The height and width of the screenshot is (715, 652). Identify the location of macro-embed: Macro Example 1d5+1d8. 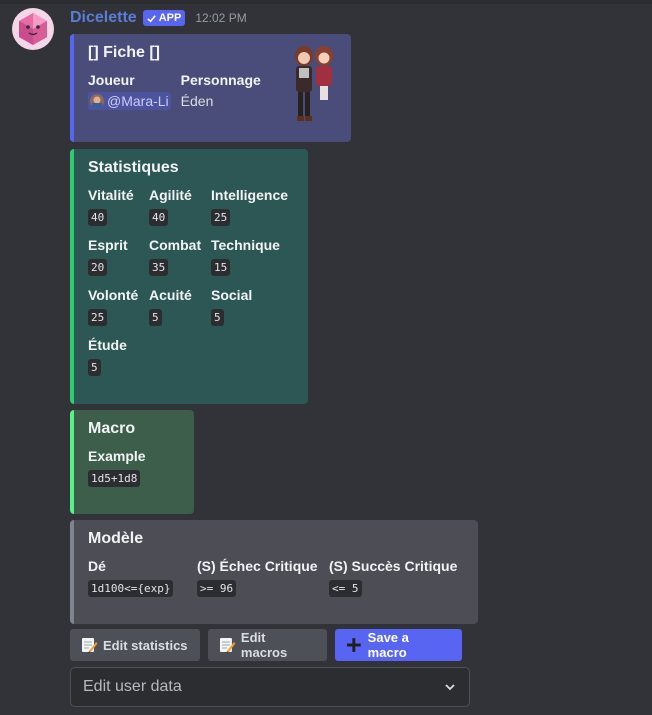
(132, 462).